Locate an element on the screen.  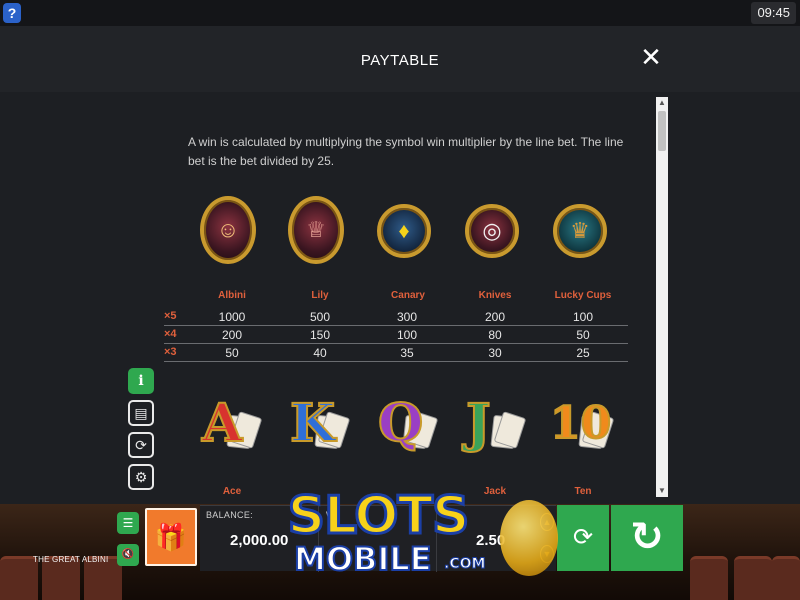
pay-value: 35 is located at coordinates (407, 353).